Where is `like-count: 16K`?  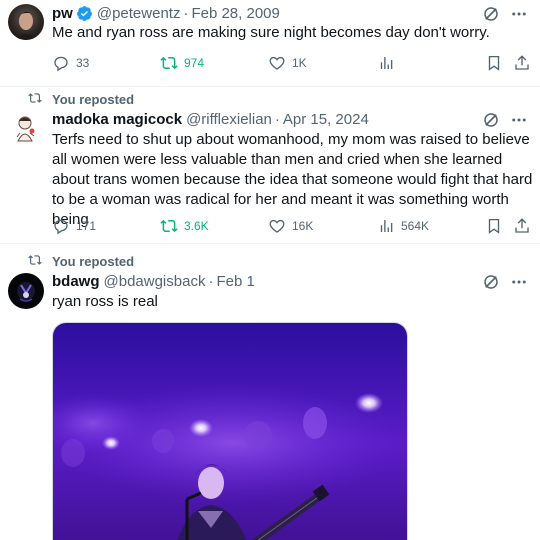
like-count: 16K is located at coordinates (303, 226).